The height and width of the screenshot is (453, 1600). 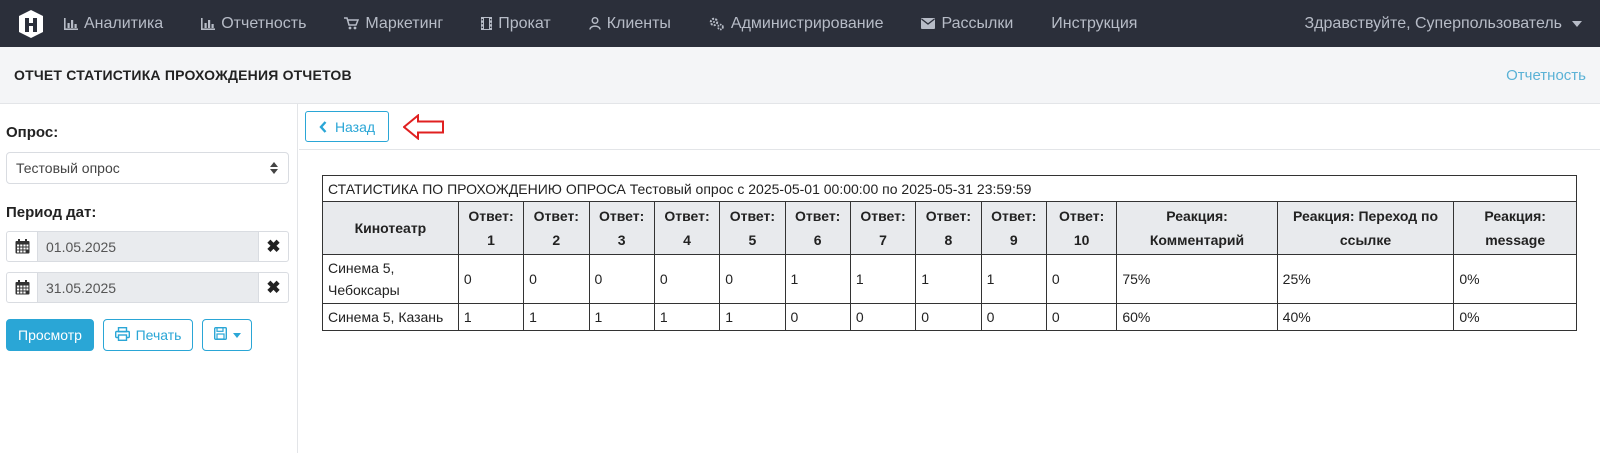 I want to click on column-header: Реакция: Переход по ссылке, so click(x=1365, y=228).